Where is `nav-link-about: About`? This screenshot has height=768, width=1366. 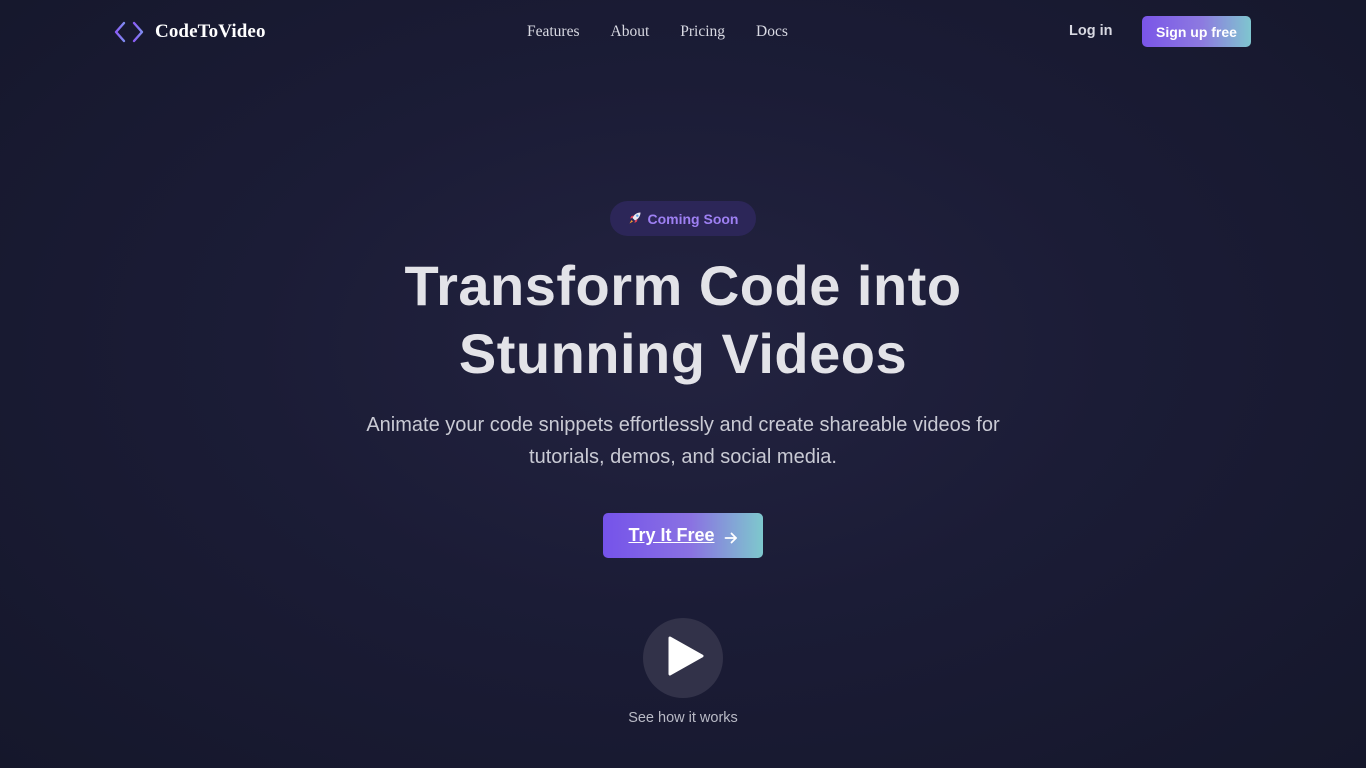
nav-link-about: About is located at coordinates (630, 32).